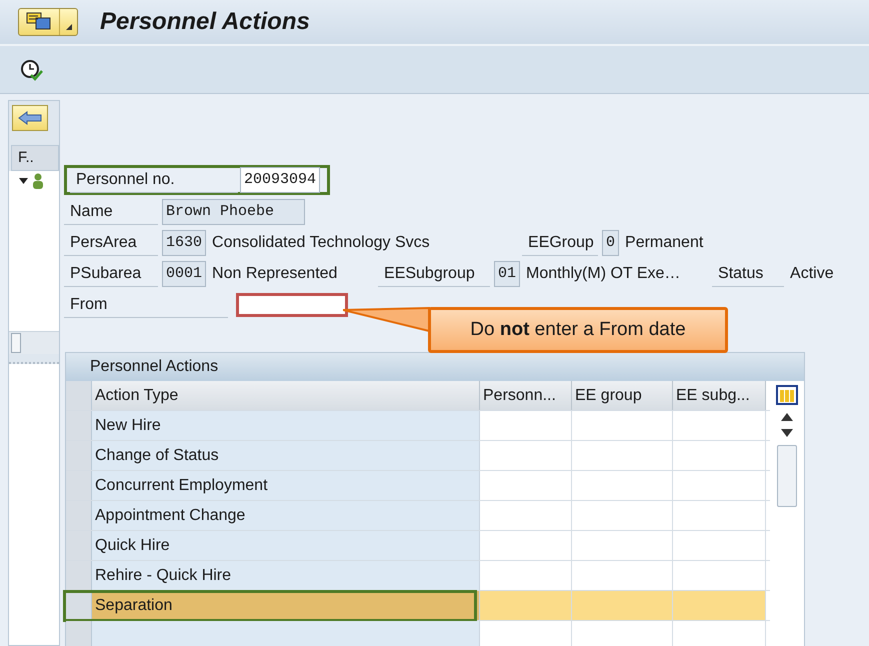  What do you see at coordinates (622, 395) in the screenshot?
I see `column-header: EE group` at bounding box center [622, 395].